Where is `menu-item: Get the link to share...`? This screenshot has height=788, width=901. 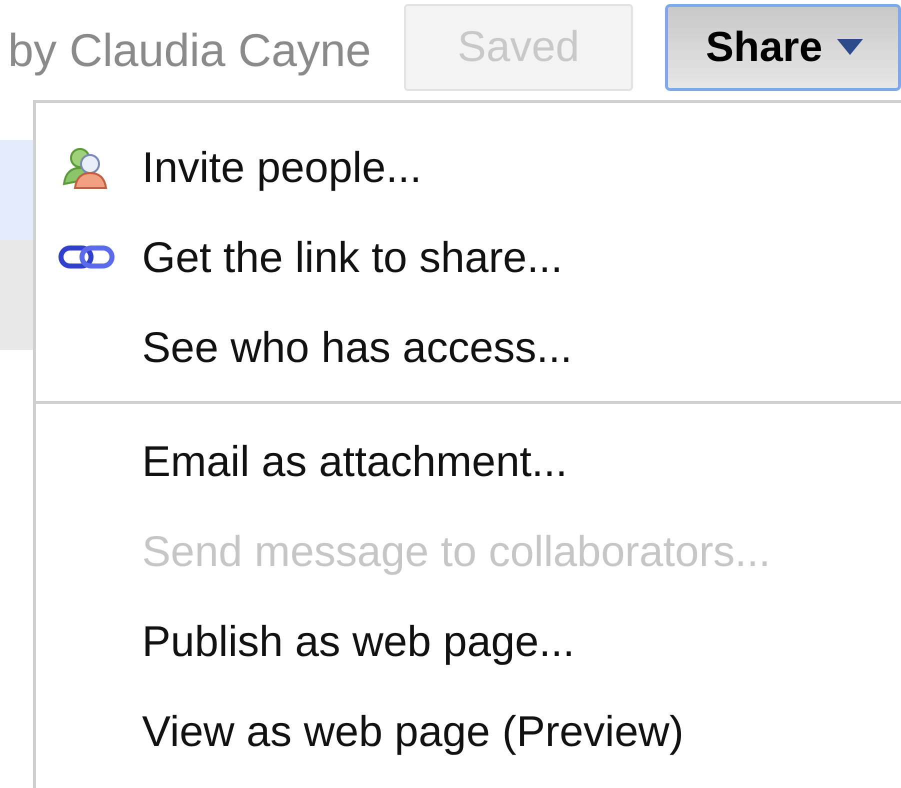 menu-item: Get the link to share... is located at coordinates (468, 258).